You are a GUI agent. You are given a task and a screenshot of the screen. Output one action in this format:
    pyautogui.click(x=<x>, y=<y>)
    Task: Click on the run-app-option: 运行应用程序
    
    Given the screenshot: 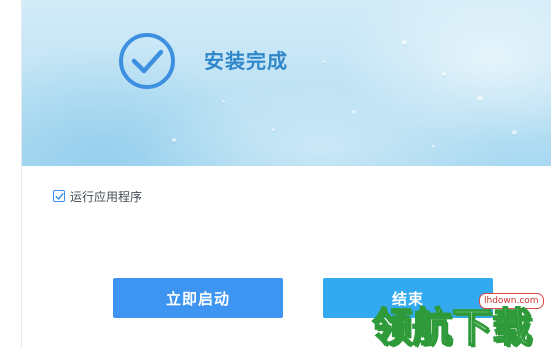 What is the action you would take?
    pyautogui.click(x=97, y=196)
    